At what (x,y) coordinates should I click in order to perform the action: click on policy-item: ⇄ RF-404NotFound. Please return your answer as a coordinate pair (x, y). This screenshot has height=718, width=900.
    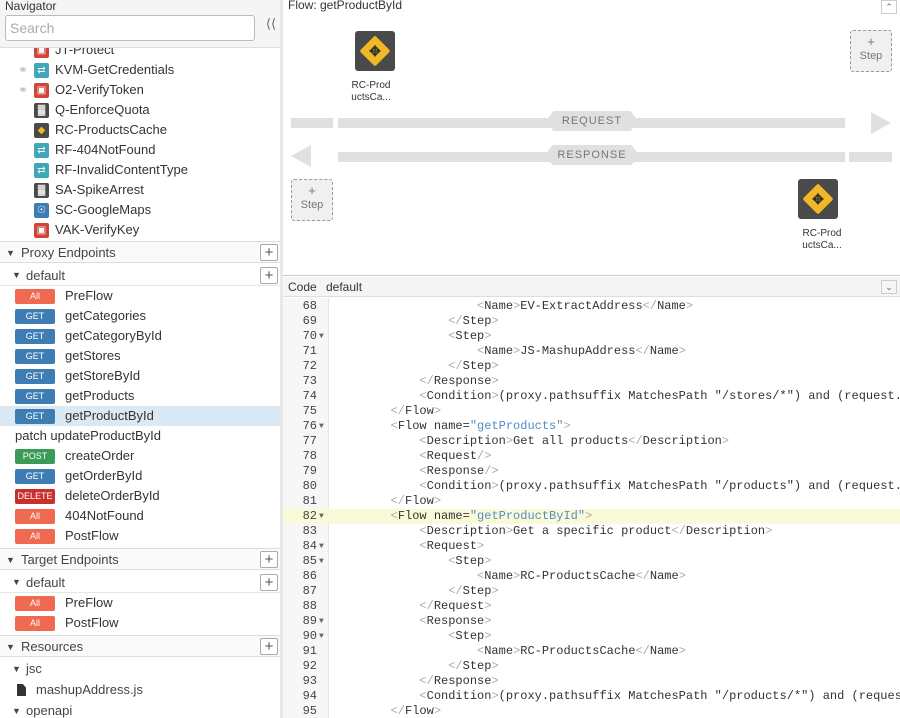
    Looking at the image, I should click on (140, 150).